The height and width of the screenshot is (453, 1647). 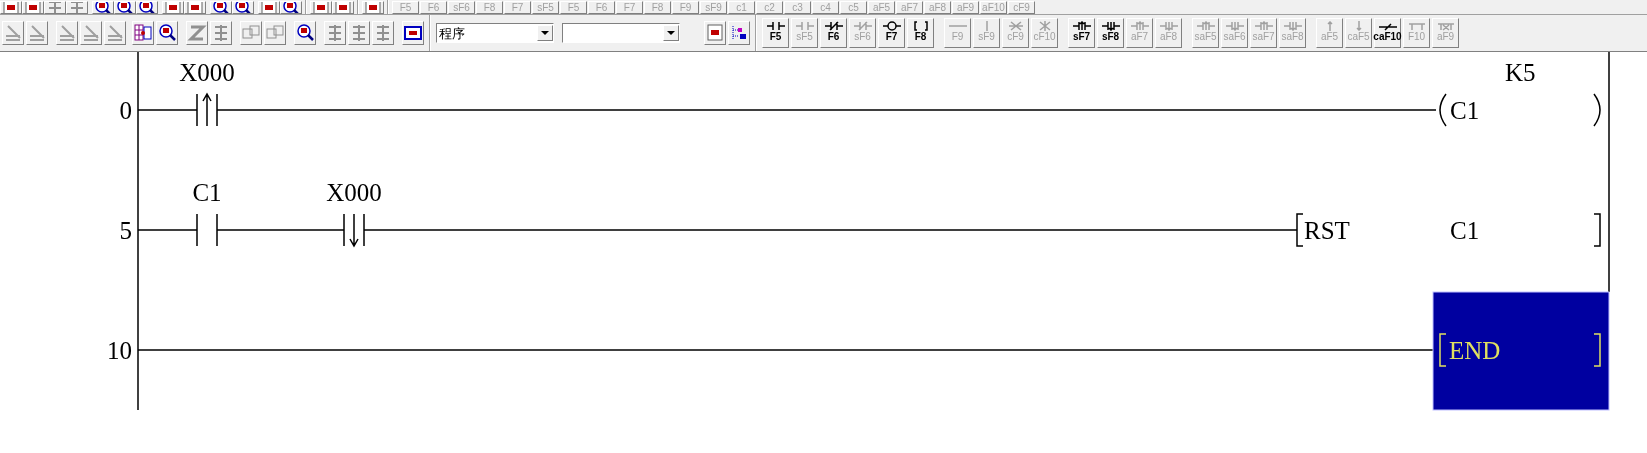 What do you see at coordinates (1387, 27) in the screenshot?
I see `slash-line-icon` at bounding box center [1387, 27].